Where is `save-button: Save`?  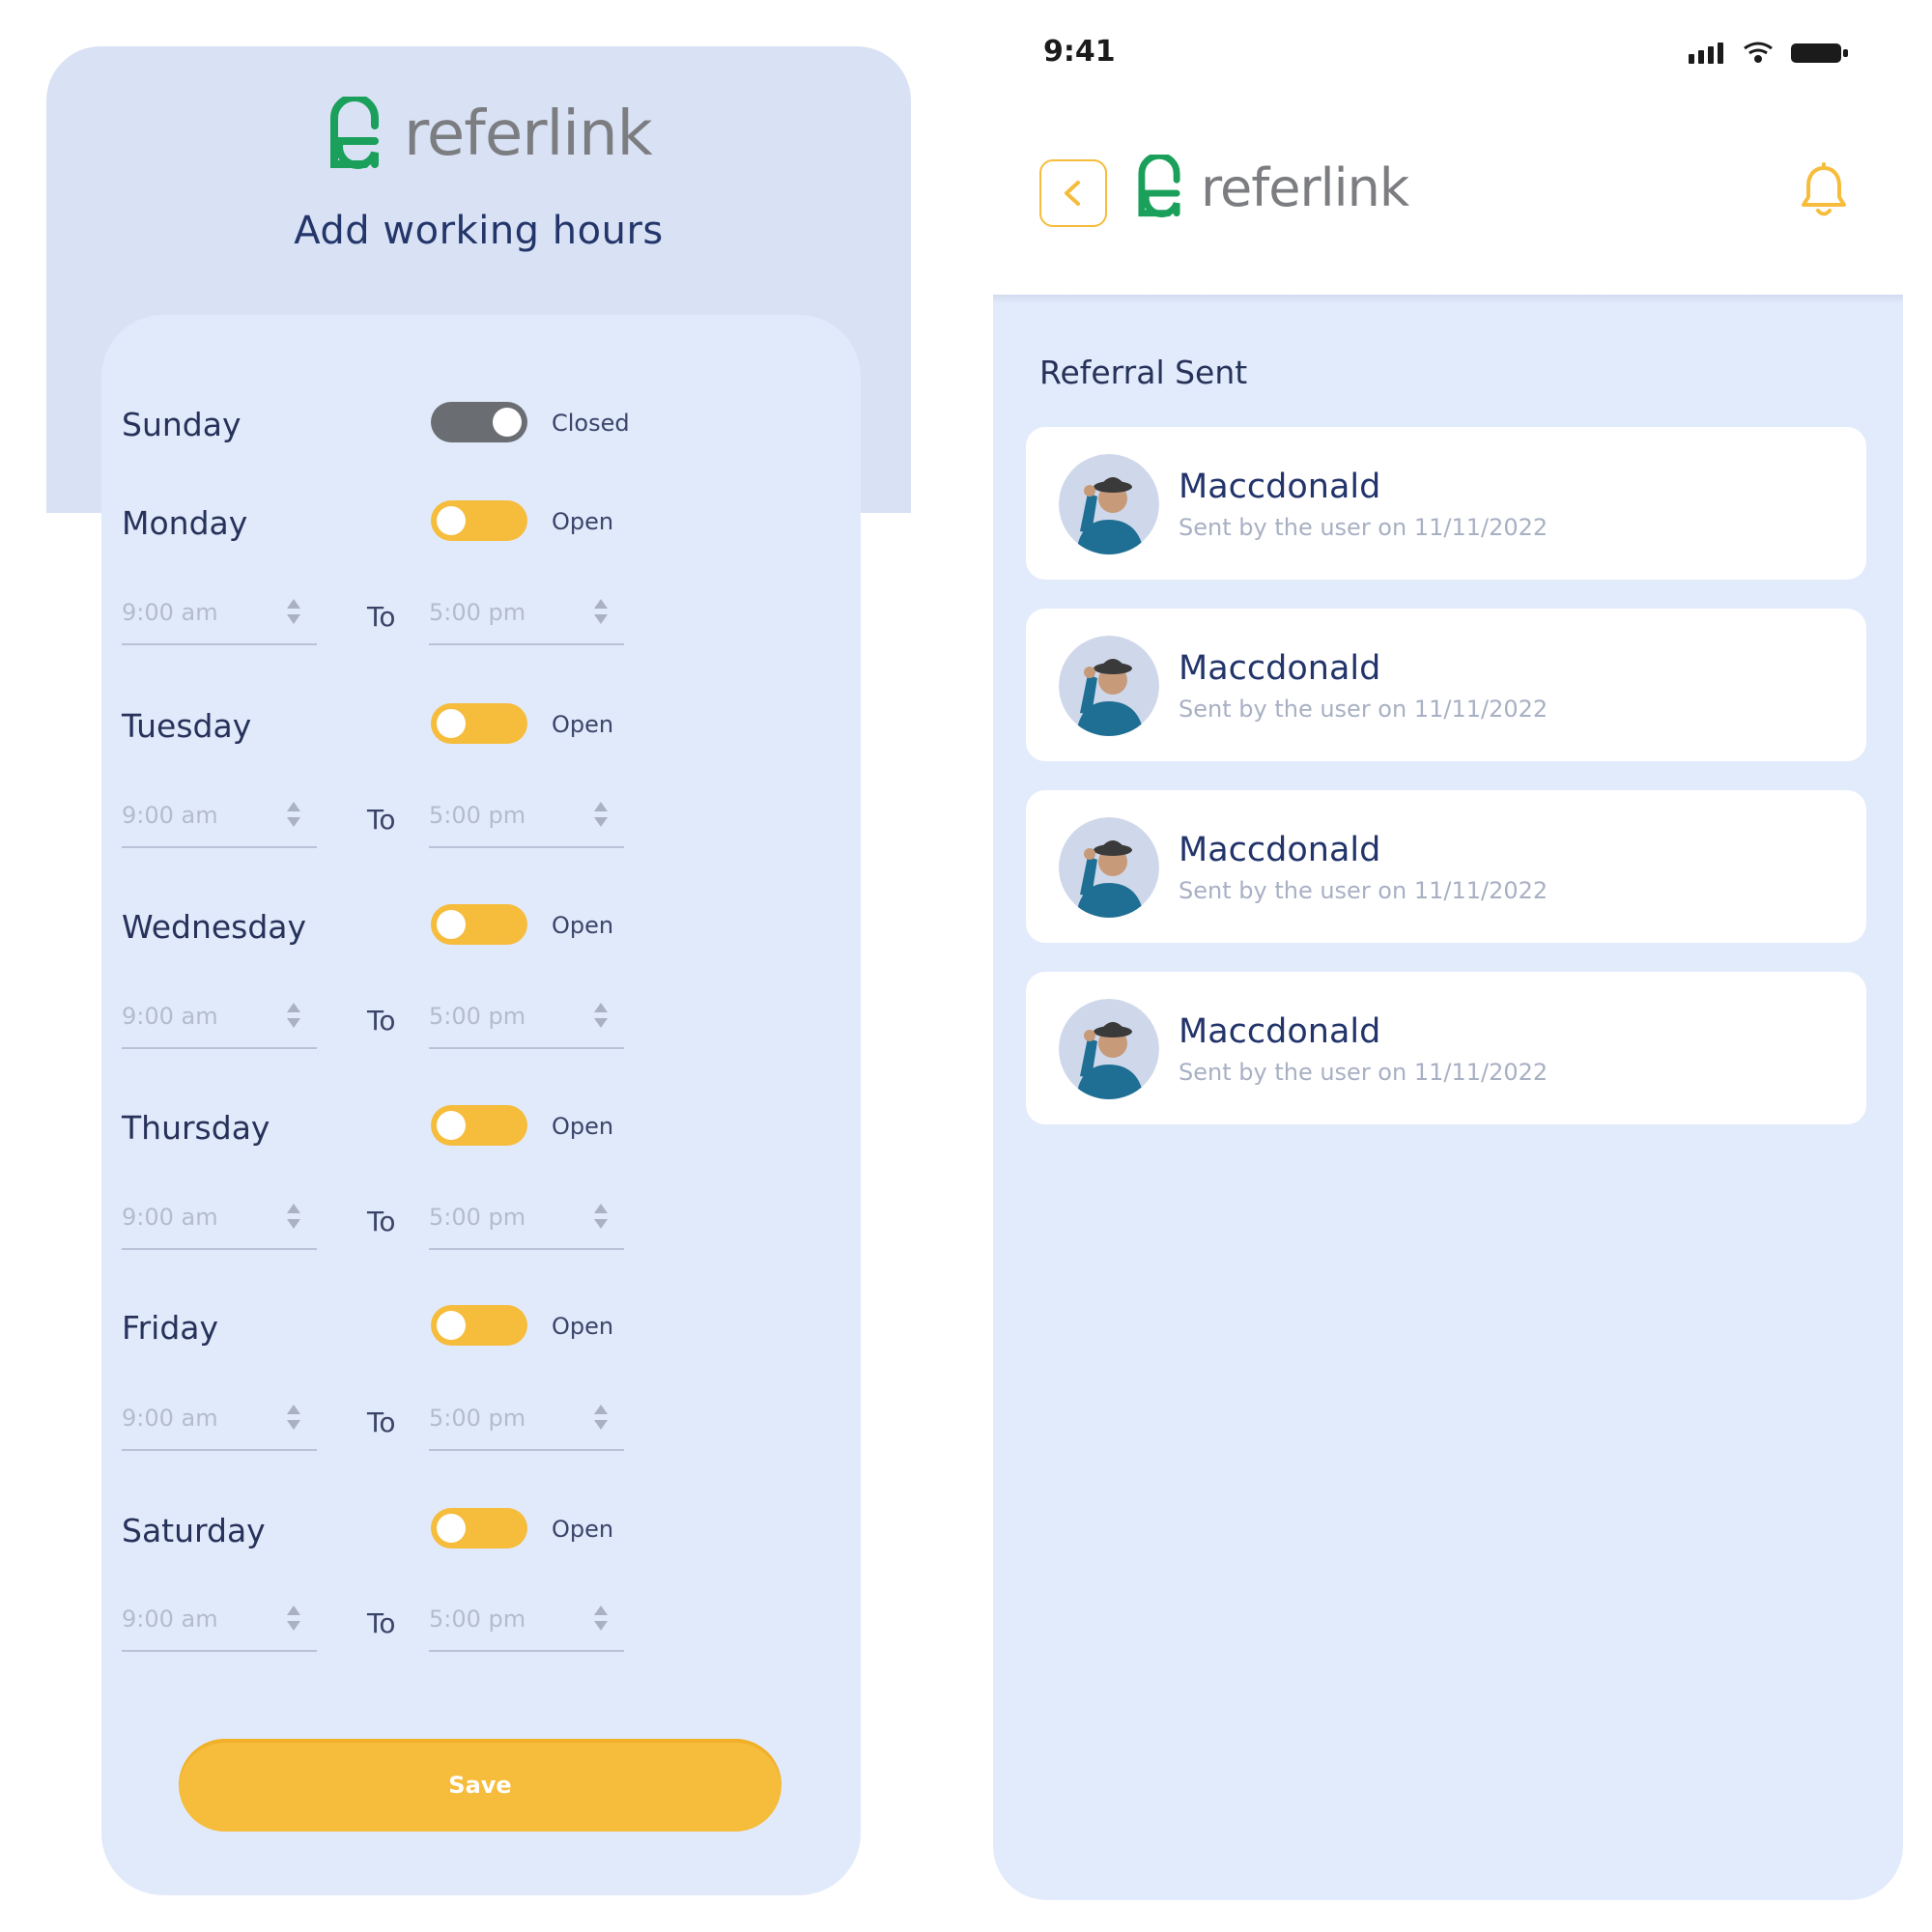 save-button: Save is located at coordinates (480, 1785).